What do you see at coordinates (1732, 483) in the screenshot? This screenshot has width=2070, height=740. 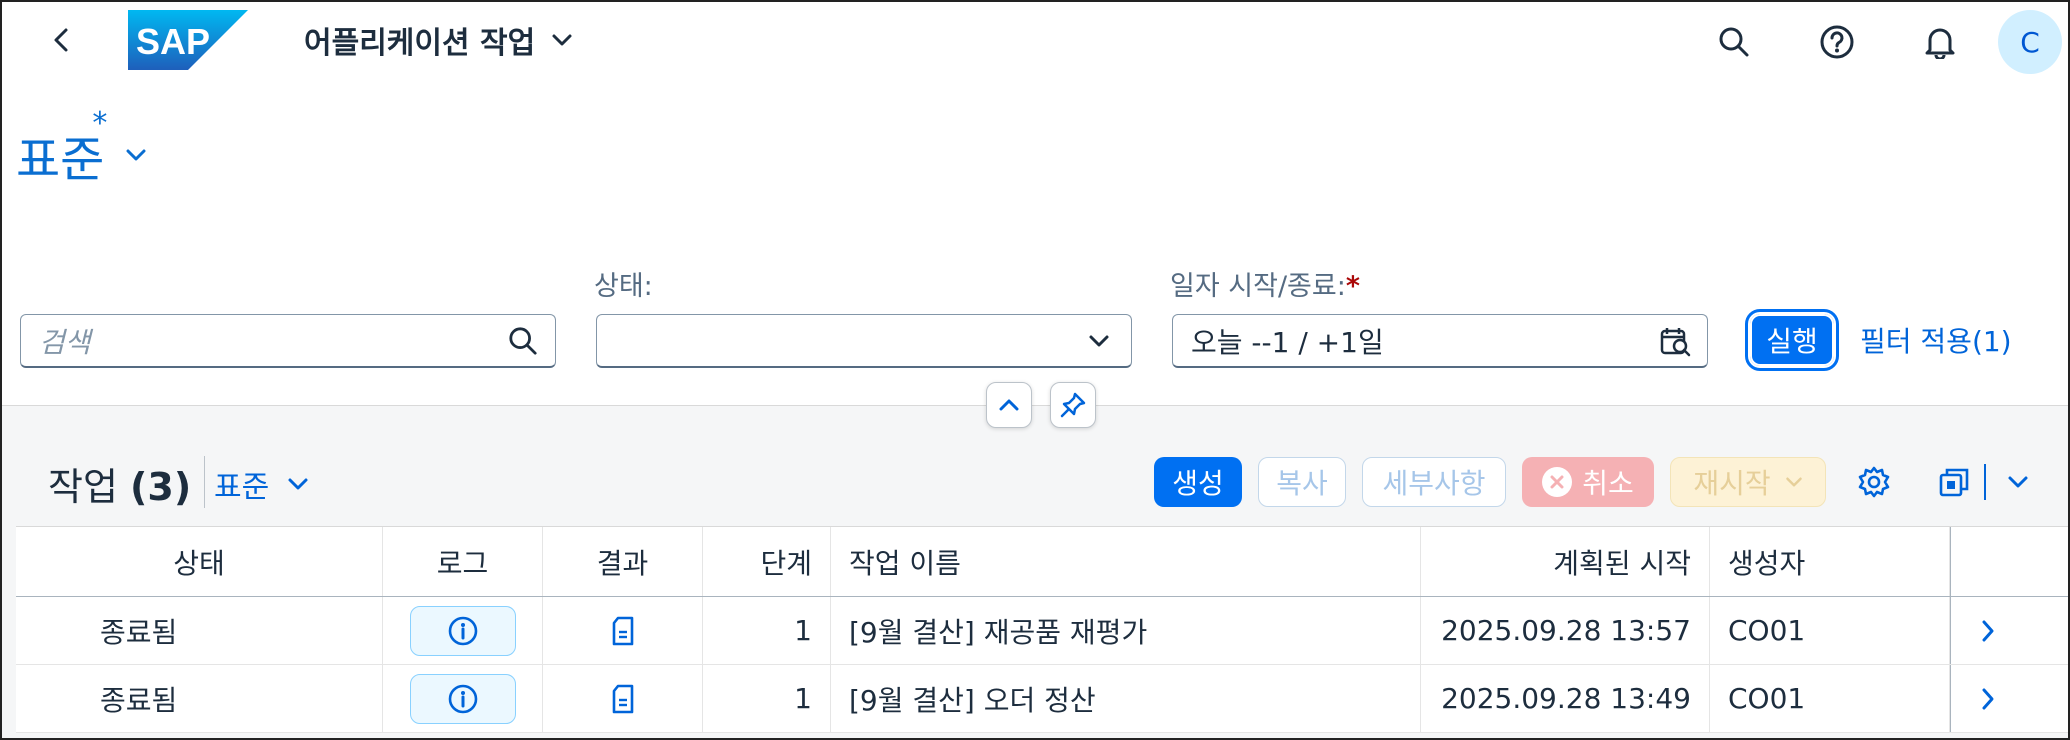 I see `restart-label: 재시작` at bounding box center [1732, 483].